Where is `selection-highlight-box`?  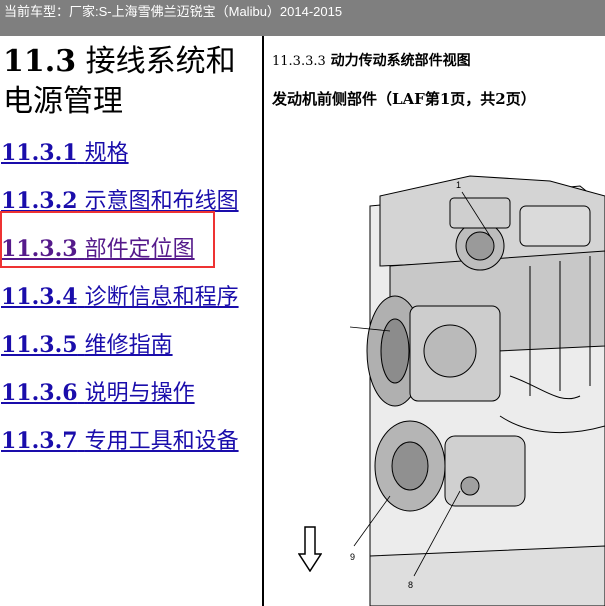
selection-highlight-box is located at coordinates (107, 239).